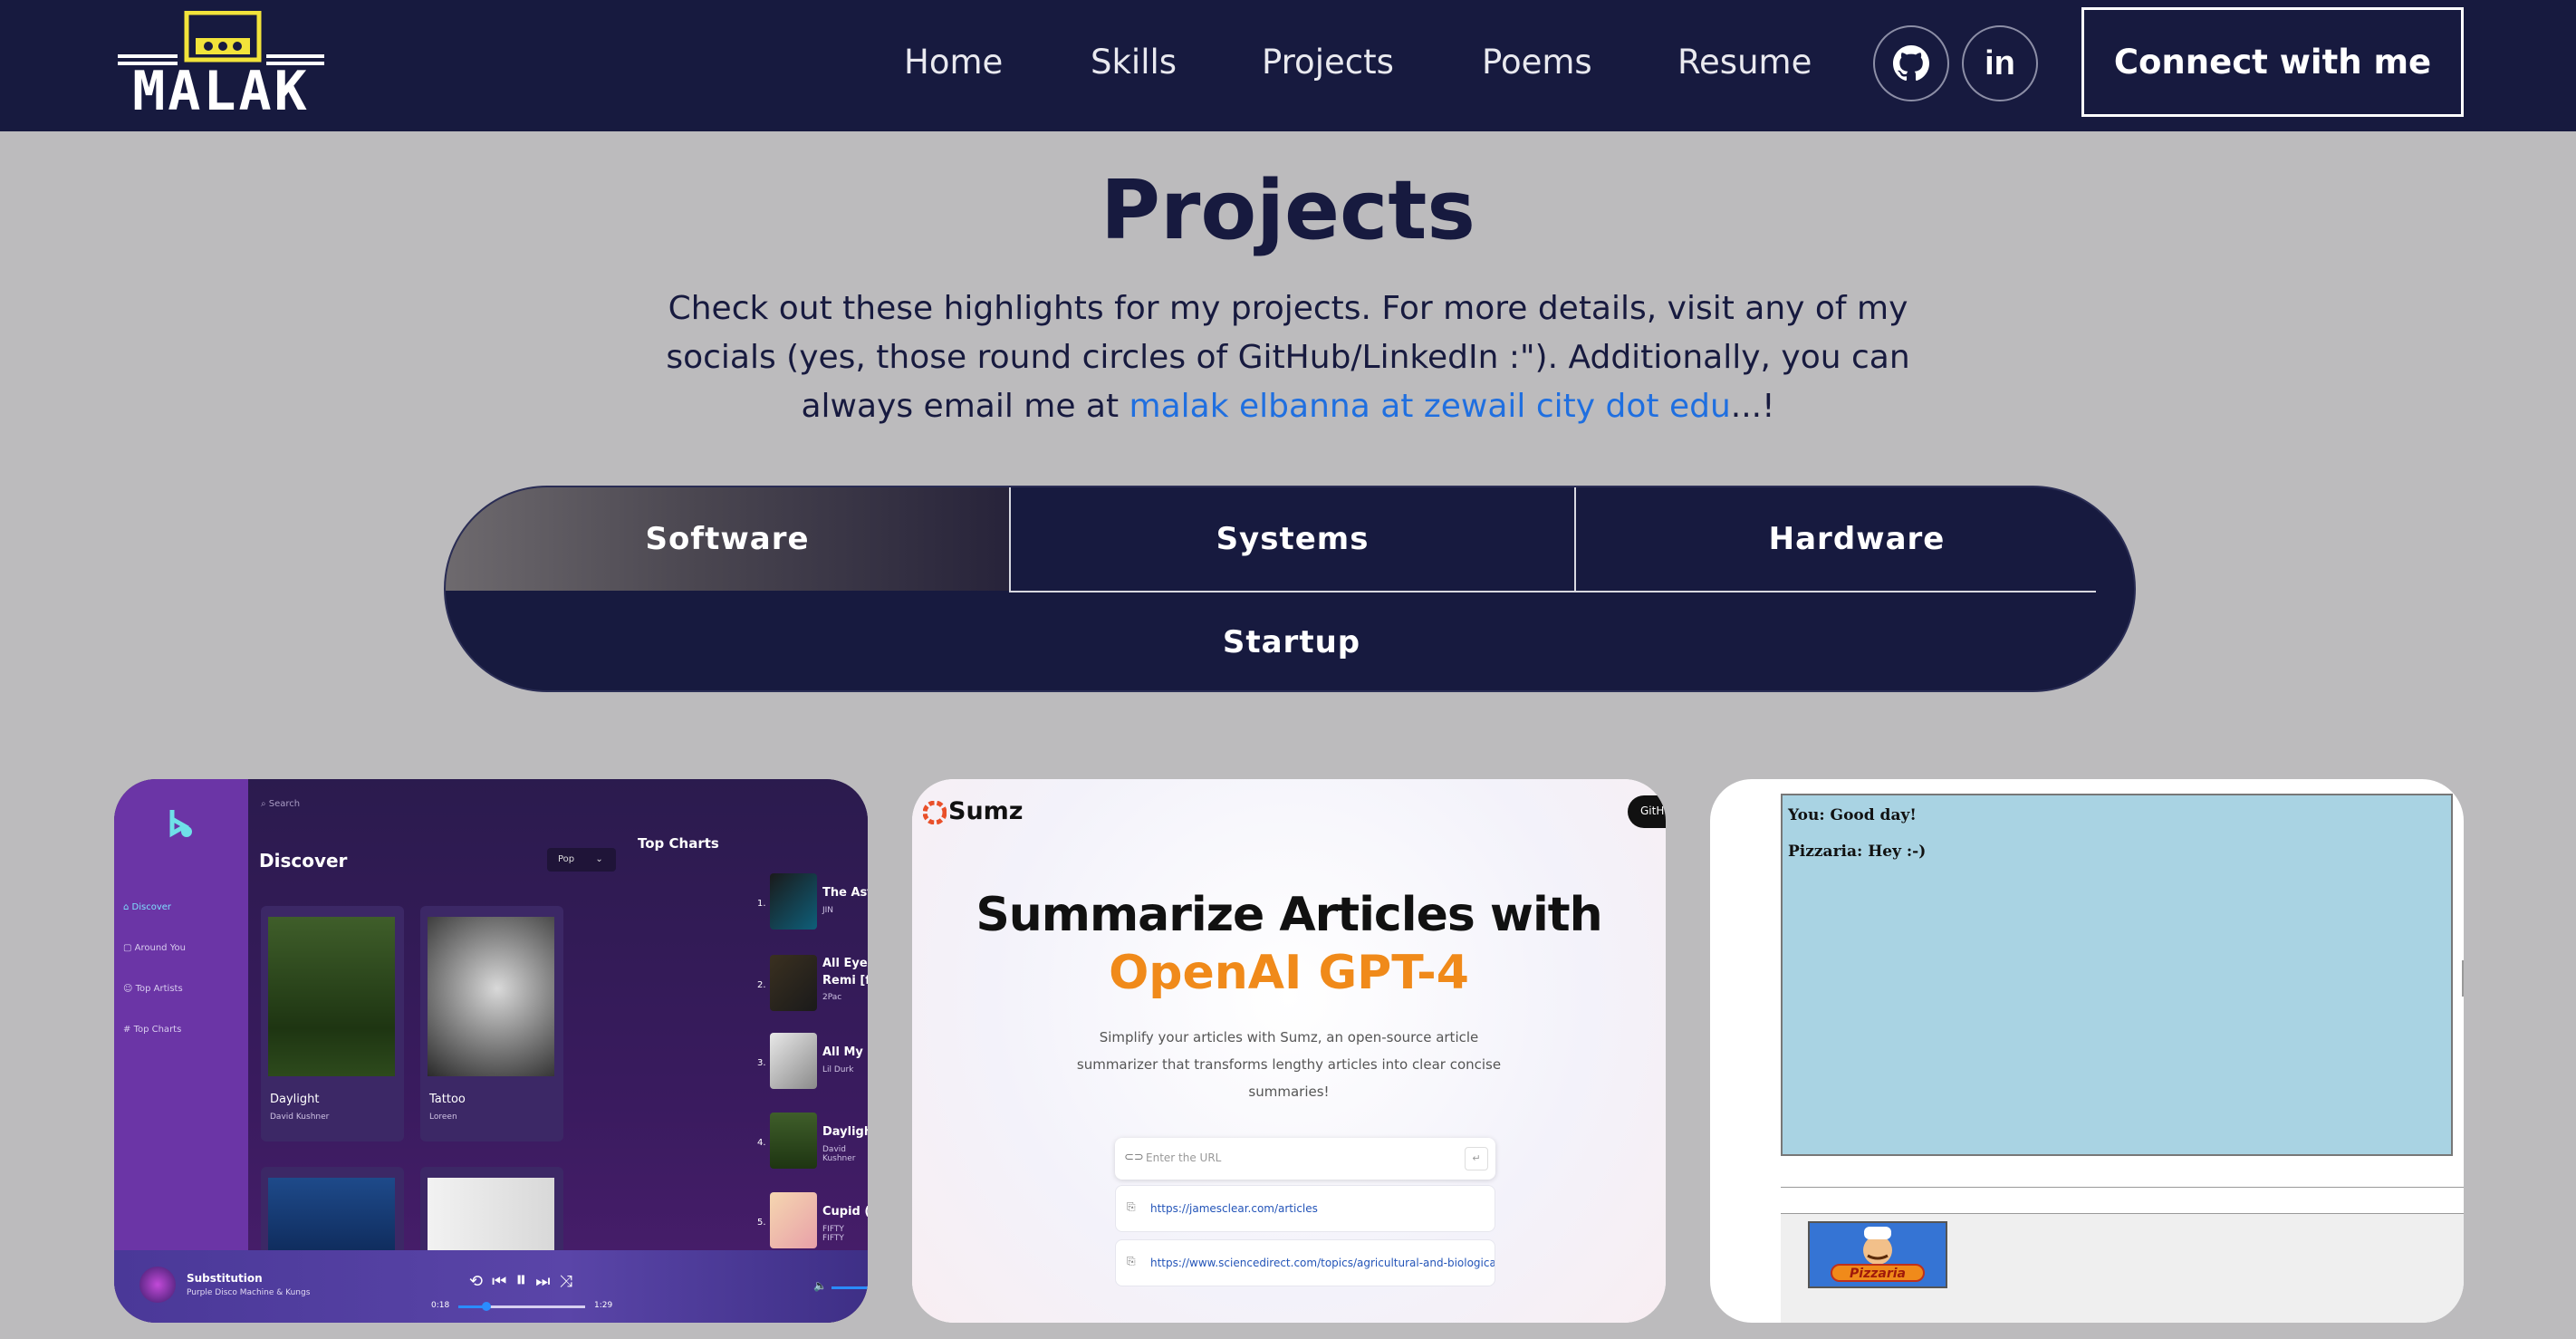 The width and height of the screenshot is (2576, 1339). I want to click on chart-rank: 1., so click(761, 904).